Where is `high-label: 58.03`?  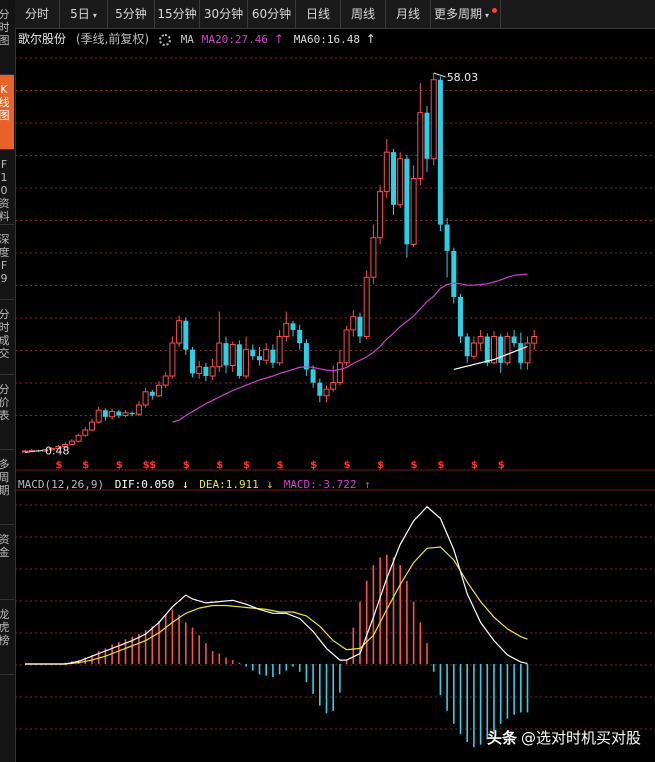 high-label: 58.03 is located at coordinates (463, 77).